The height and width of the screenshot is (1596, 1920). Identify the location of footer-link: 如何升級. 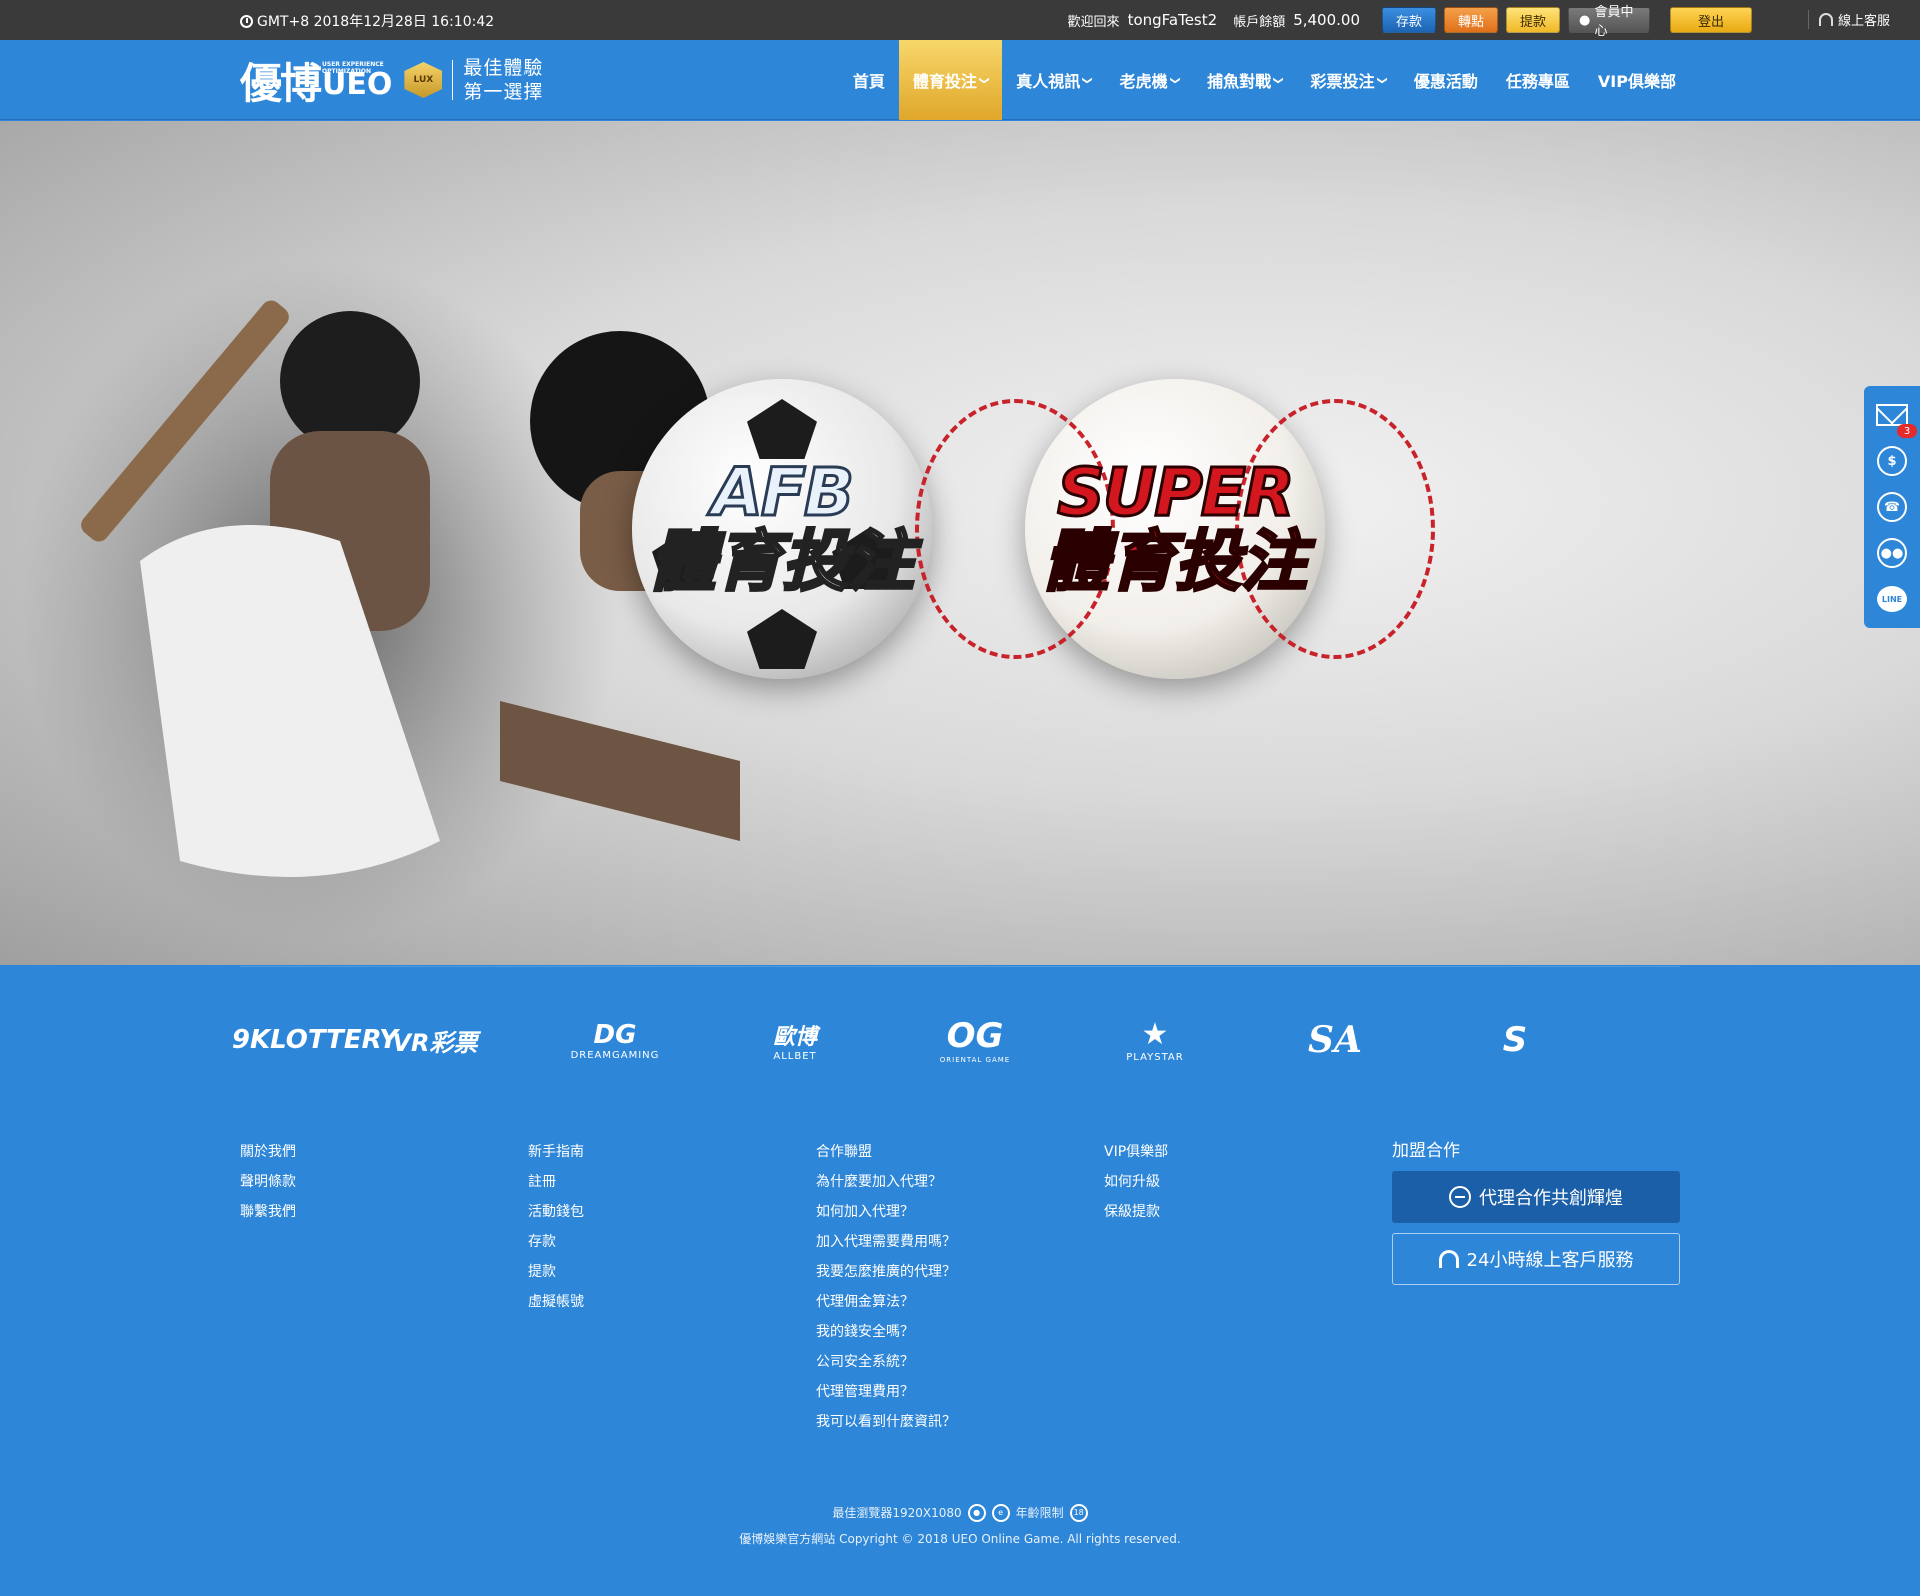
(1136, 1187).